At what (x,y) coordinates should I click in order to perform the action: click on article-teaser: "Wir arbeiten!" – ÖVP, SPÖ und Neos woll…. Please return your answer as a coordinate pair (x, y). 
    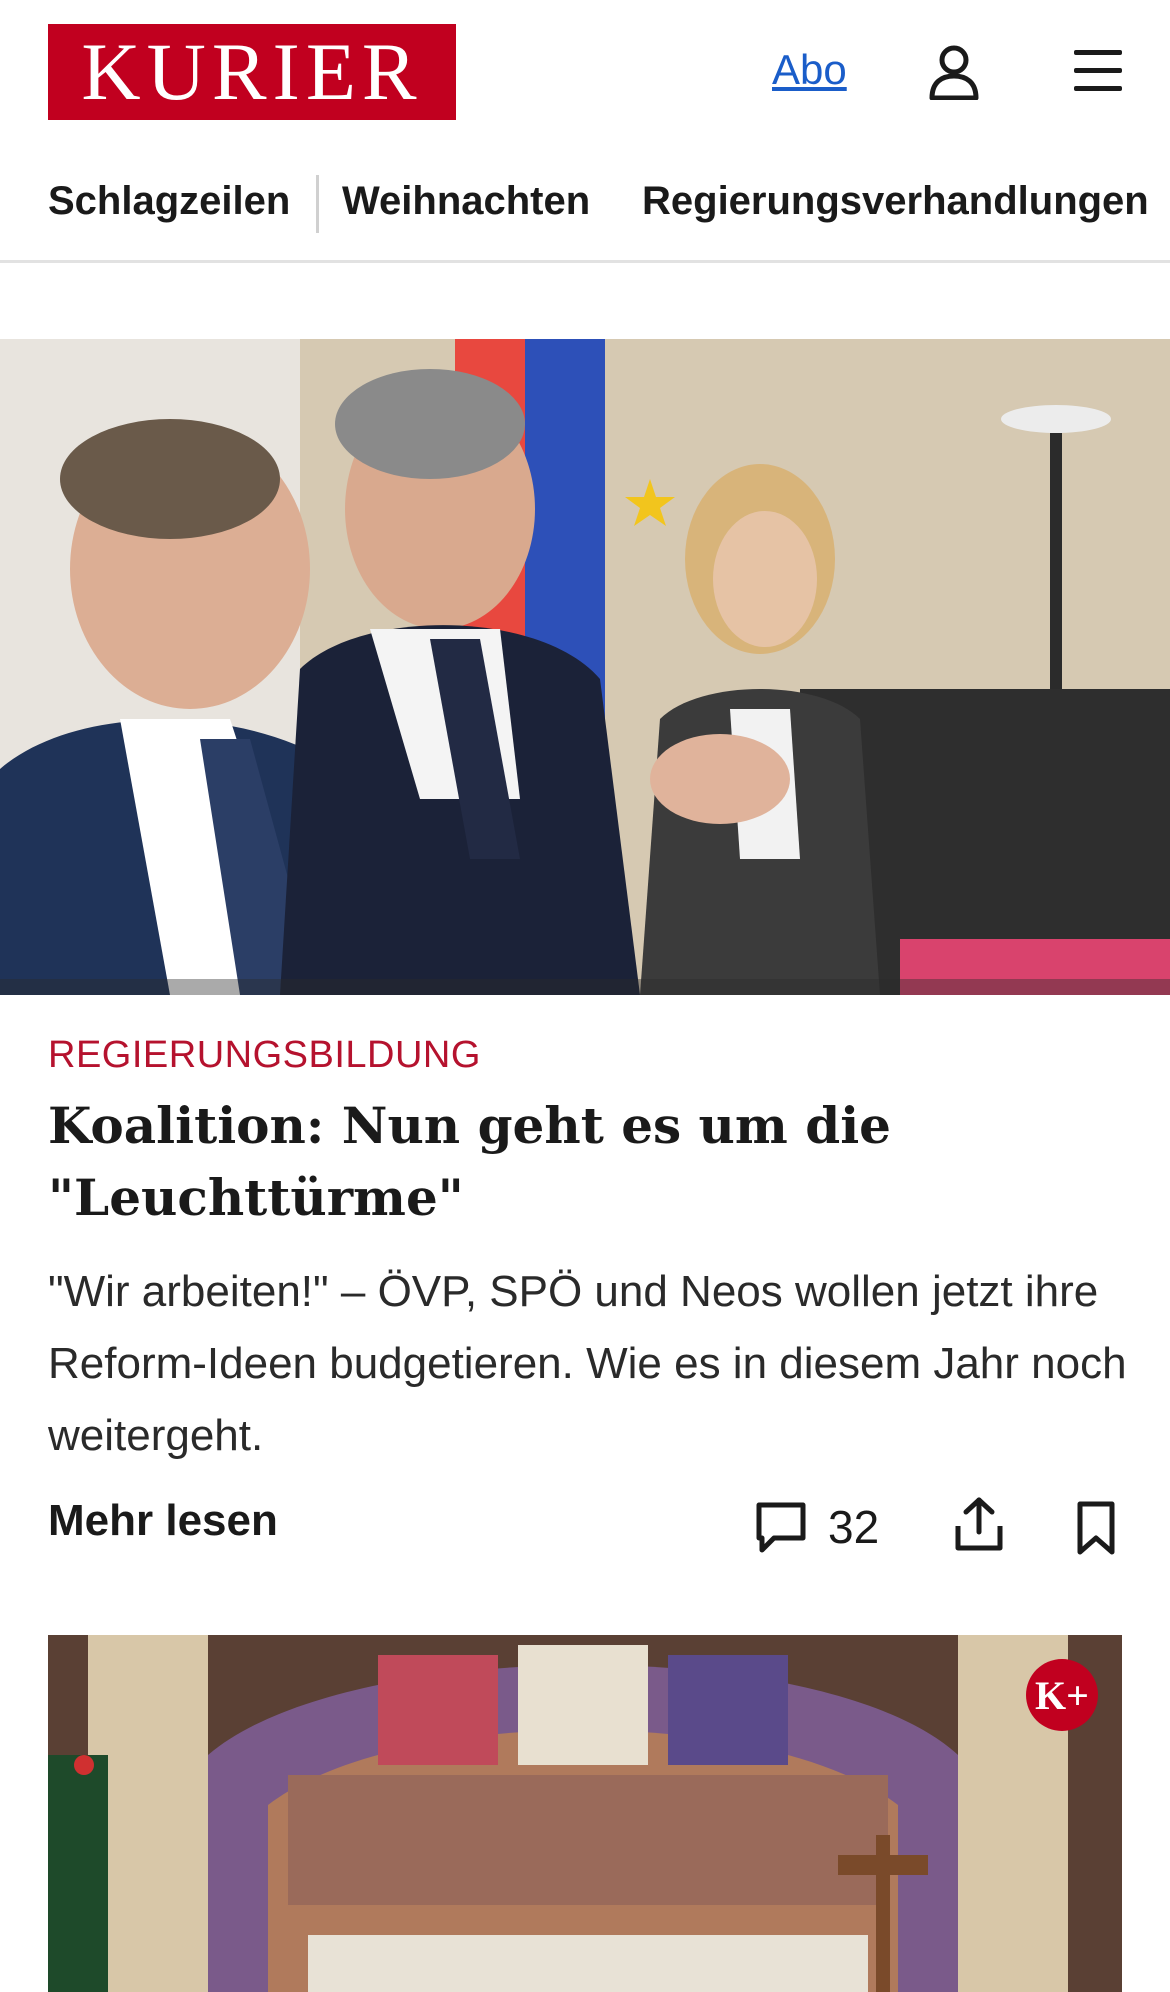
    Looking at the image, I should click on (587, 1363).